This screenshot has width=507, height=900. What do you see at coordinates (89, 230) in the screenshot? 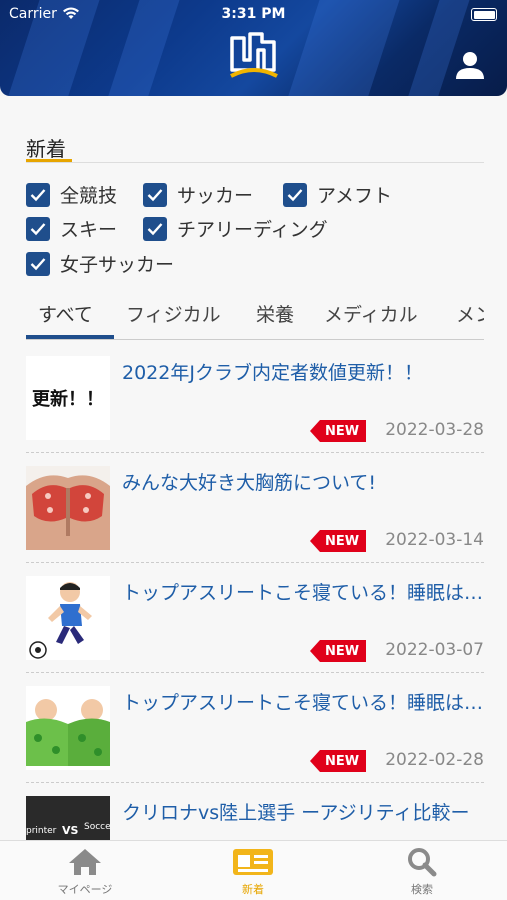
I see `filter-label: スキー` at bounding box center [89, 230].